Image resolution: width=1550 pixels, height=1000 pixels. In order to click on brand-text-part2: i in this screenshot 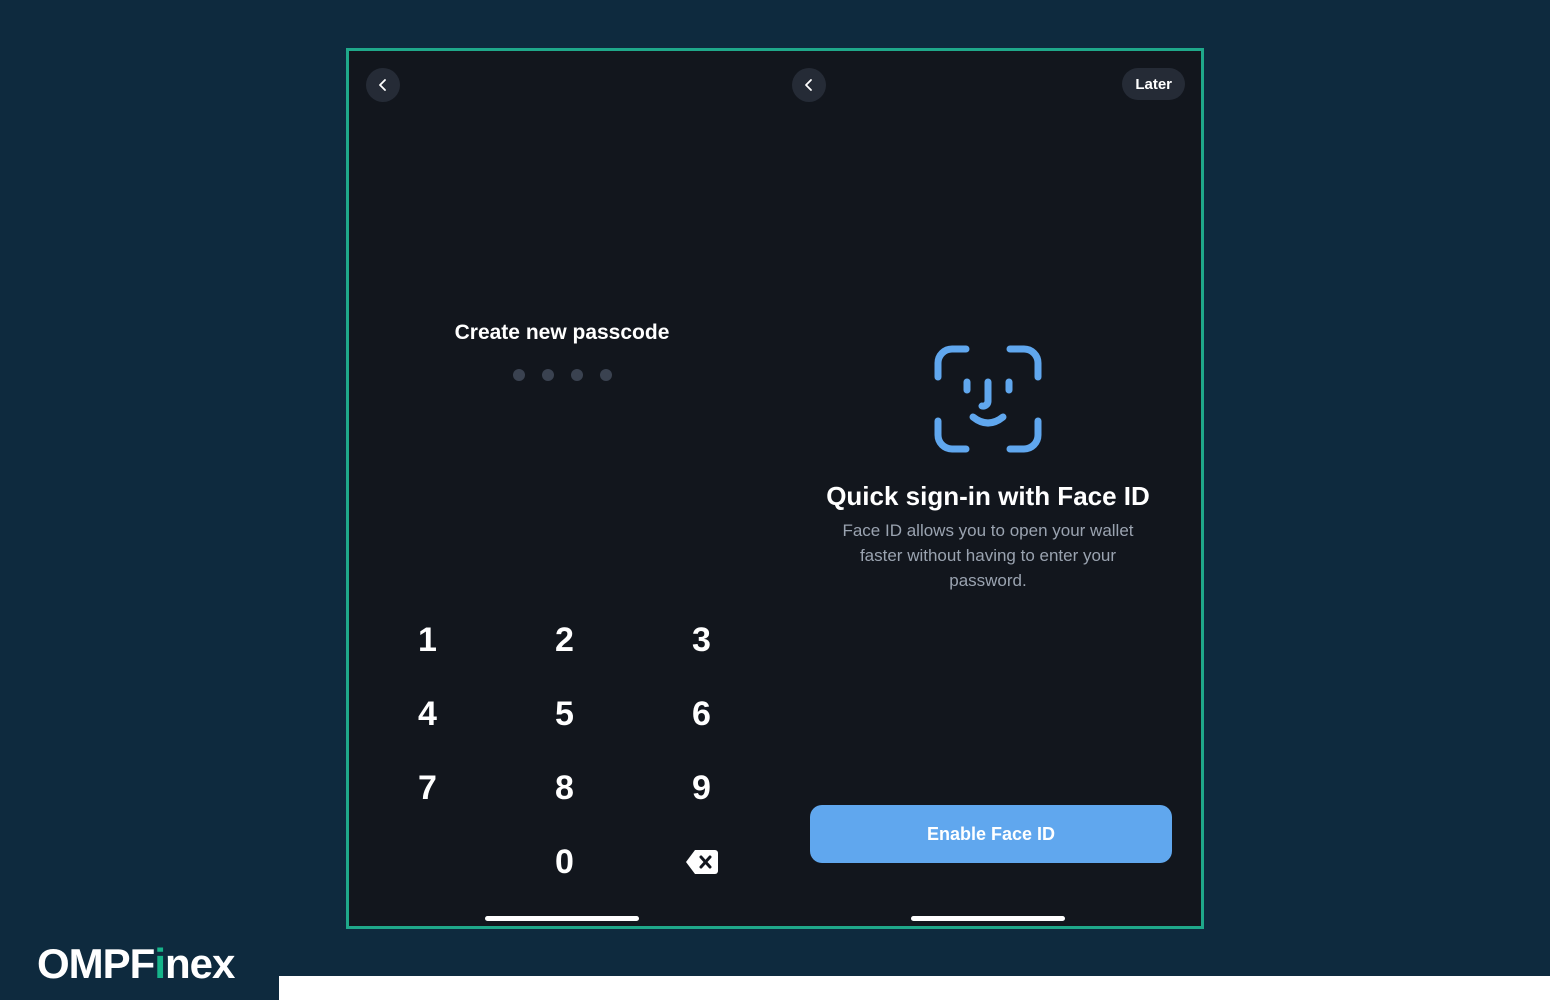, I will do `click(160, 963)`.